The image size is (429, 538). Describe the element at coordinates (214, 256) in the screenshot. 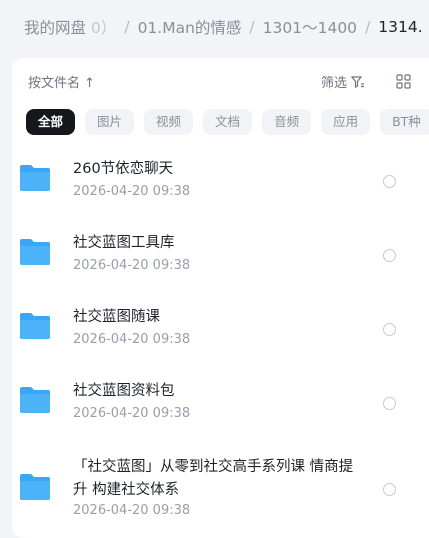

I see `list-item: 社交蓝图工具库 2026-04-20 09:38` at that location.